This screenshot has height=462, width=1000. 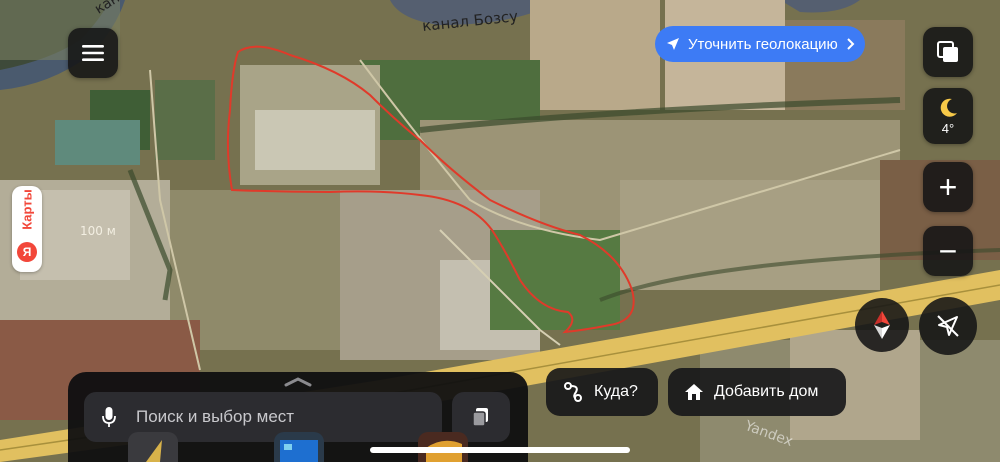 I want to click on zoom-in-button: +, so click(x=948, y=187).